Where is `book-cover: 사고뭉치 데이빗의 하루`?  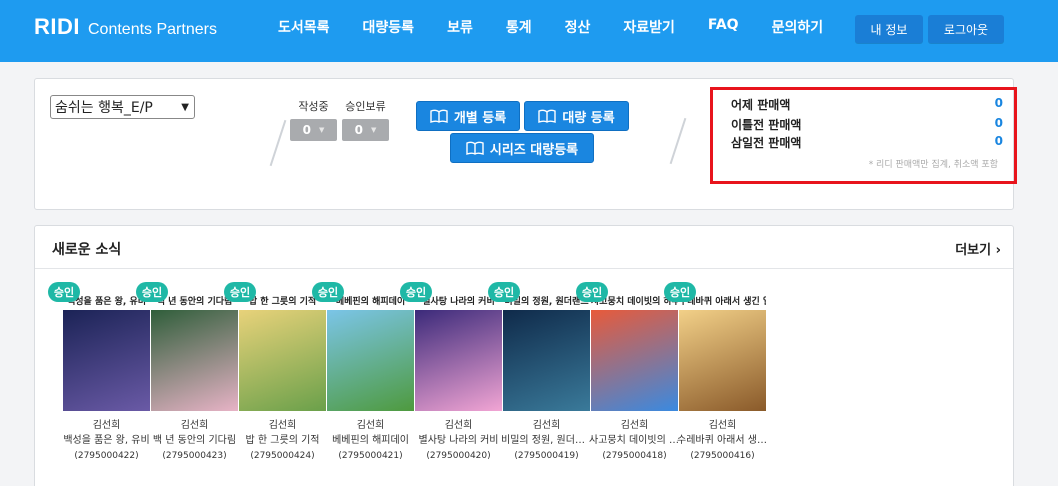
book-cover: 사고뭉치 데이빗의 하루 is located at coordinates (634, 352).